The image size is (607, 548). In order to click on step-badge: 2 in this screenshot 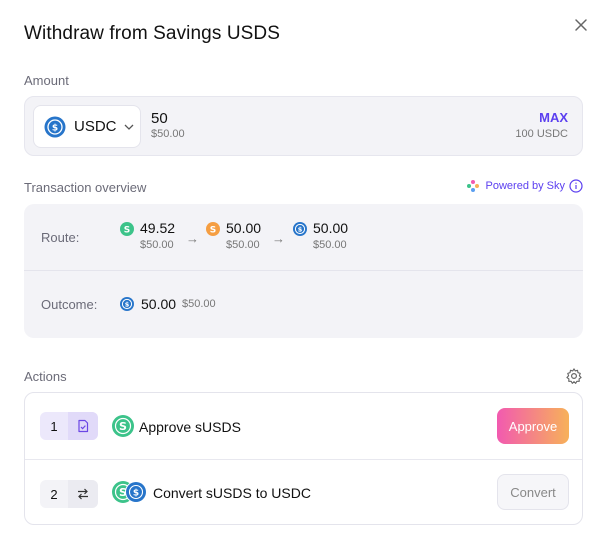, I will do `click(69, 494)`.